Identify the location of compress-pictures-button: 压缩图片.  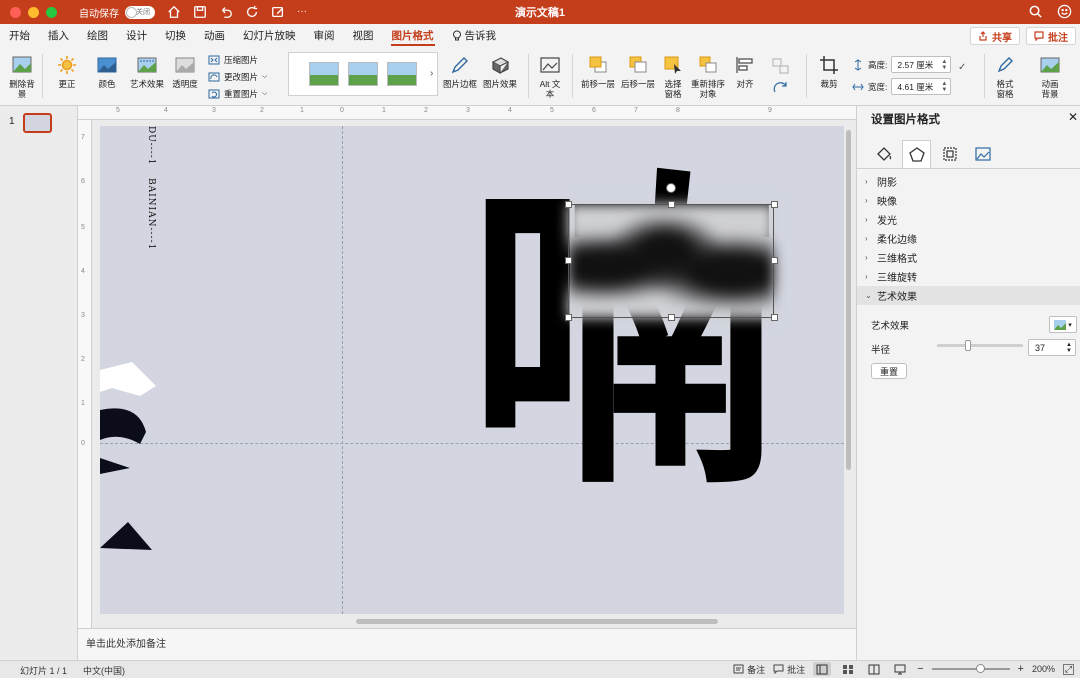
(237, 59).